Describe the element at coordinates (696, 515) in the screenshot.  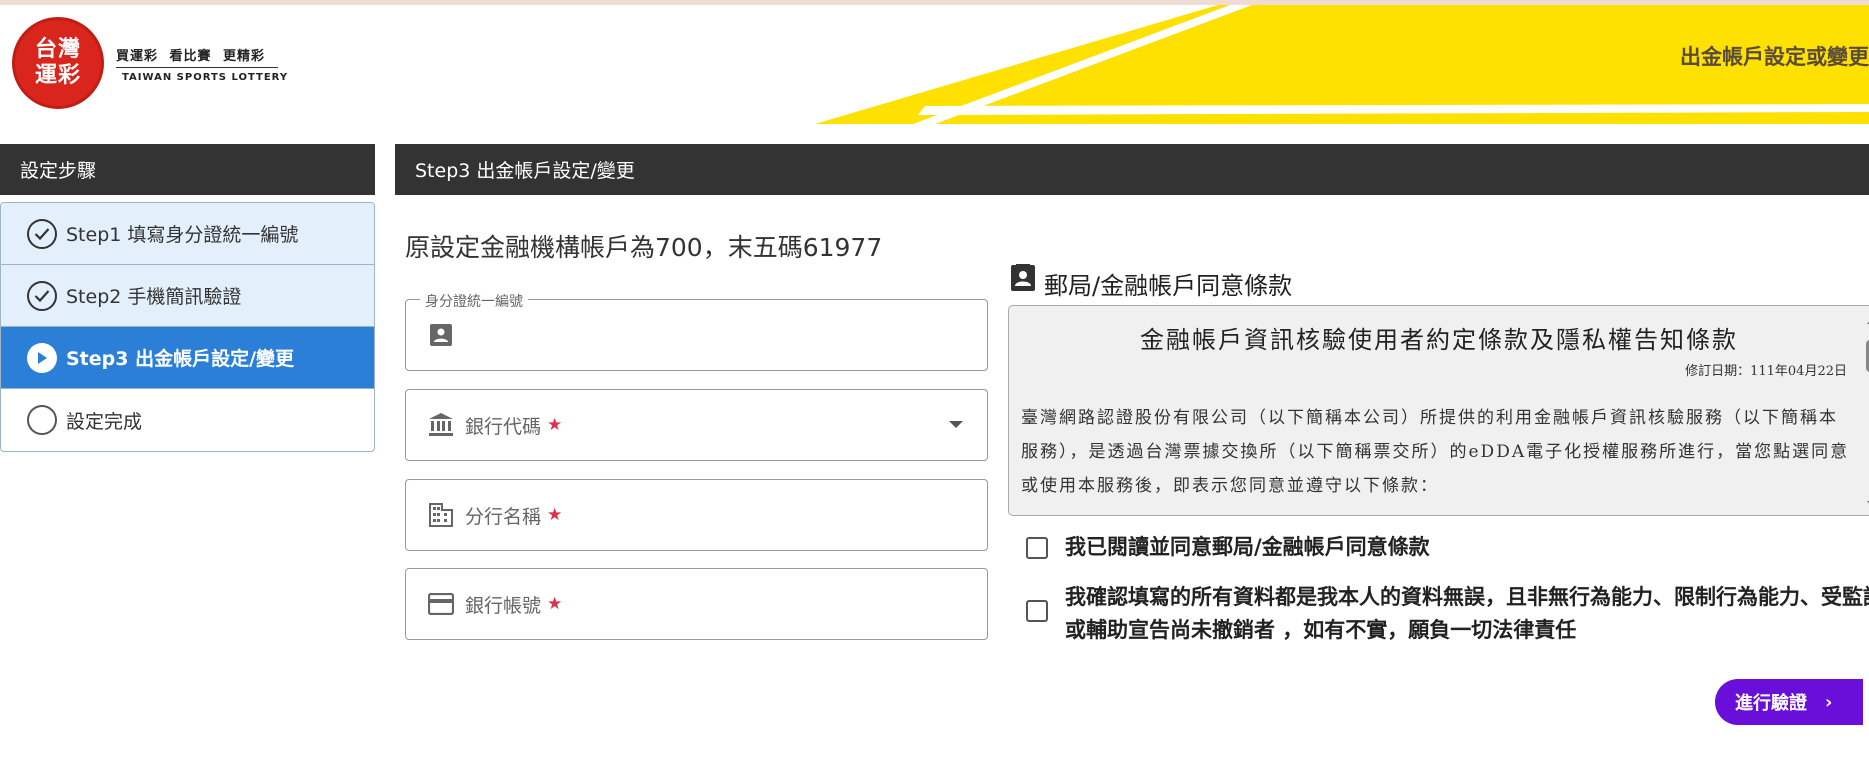
I see `branch-name-field: 分行名稱 ★` at that location.